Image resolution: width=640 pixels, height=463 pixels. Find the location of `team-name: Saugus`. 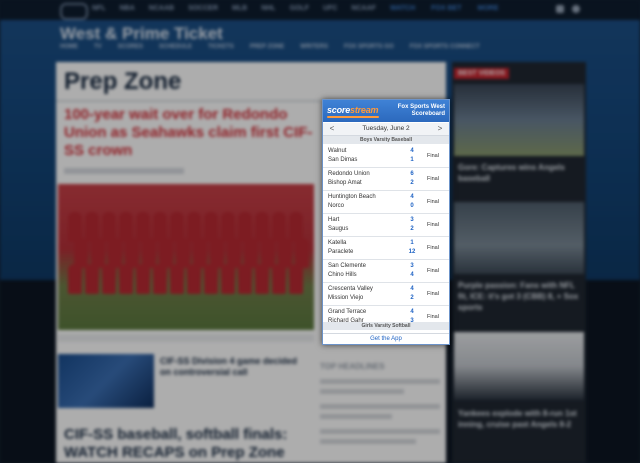

team-name: Saugus is located at coordinates (338, 229).